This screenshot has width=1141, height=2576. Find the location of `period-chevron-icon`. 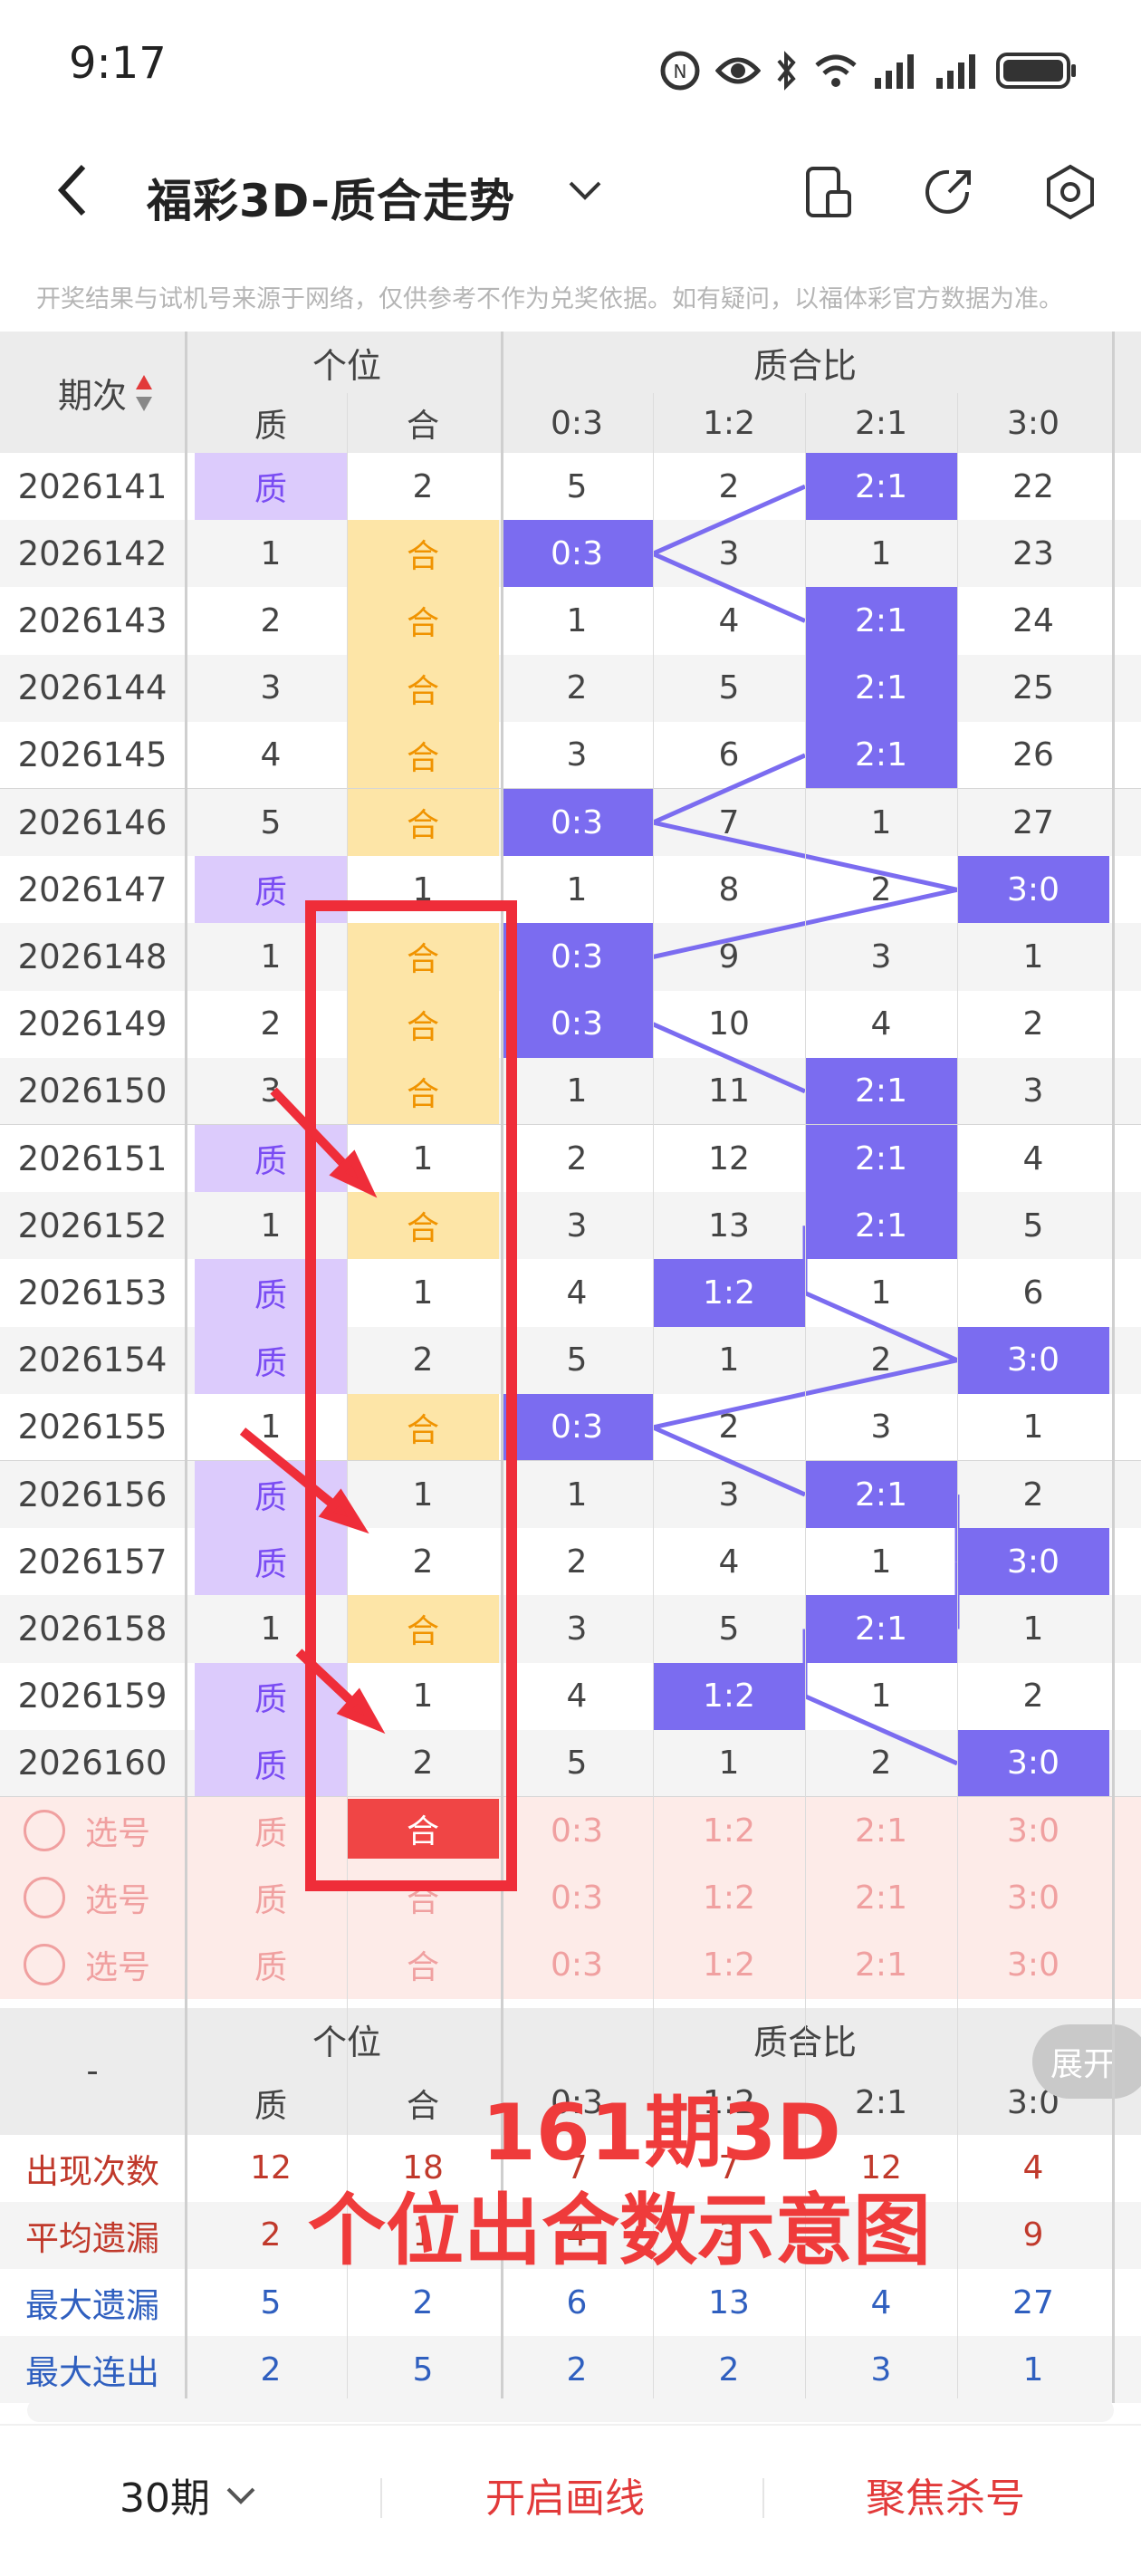

period-chevron-icon is located at coordinates (241, 2496).